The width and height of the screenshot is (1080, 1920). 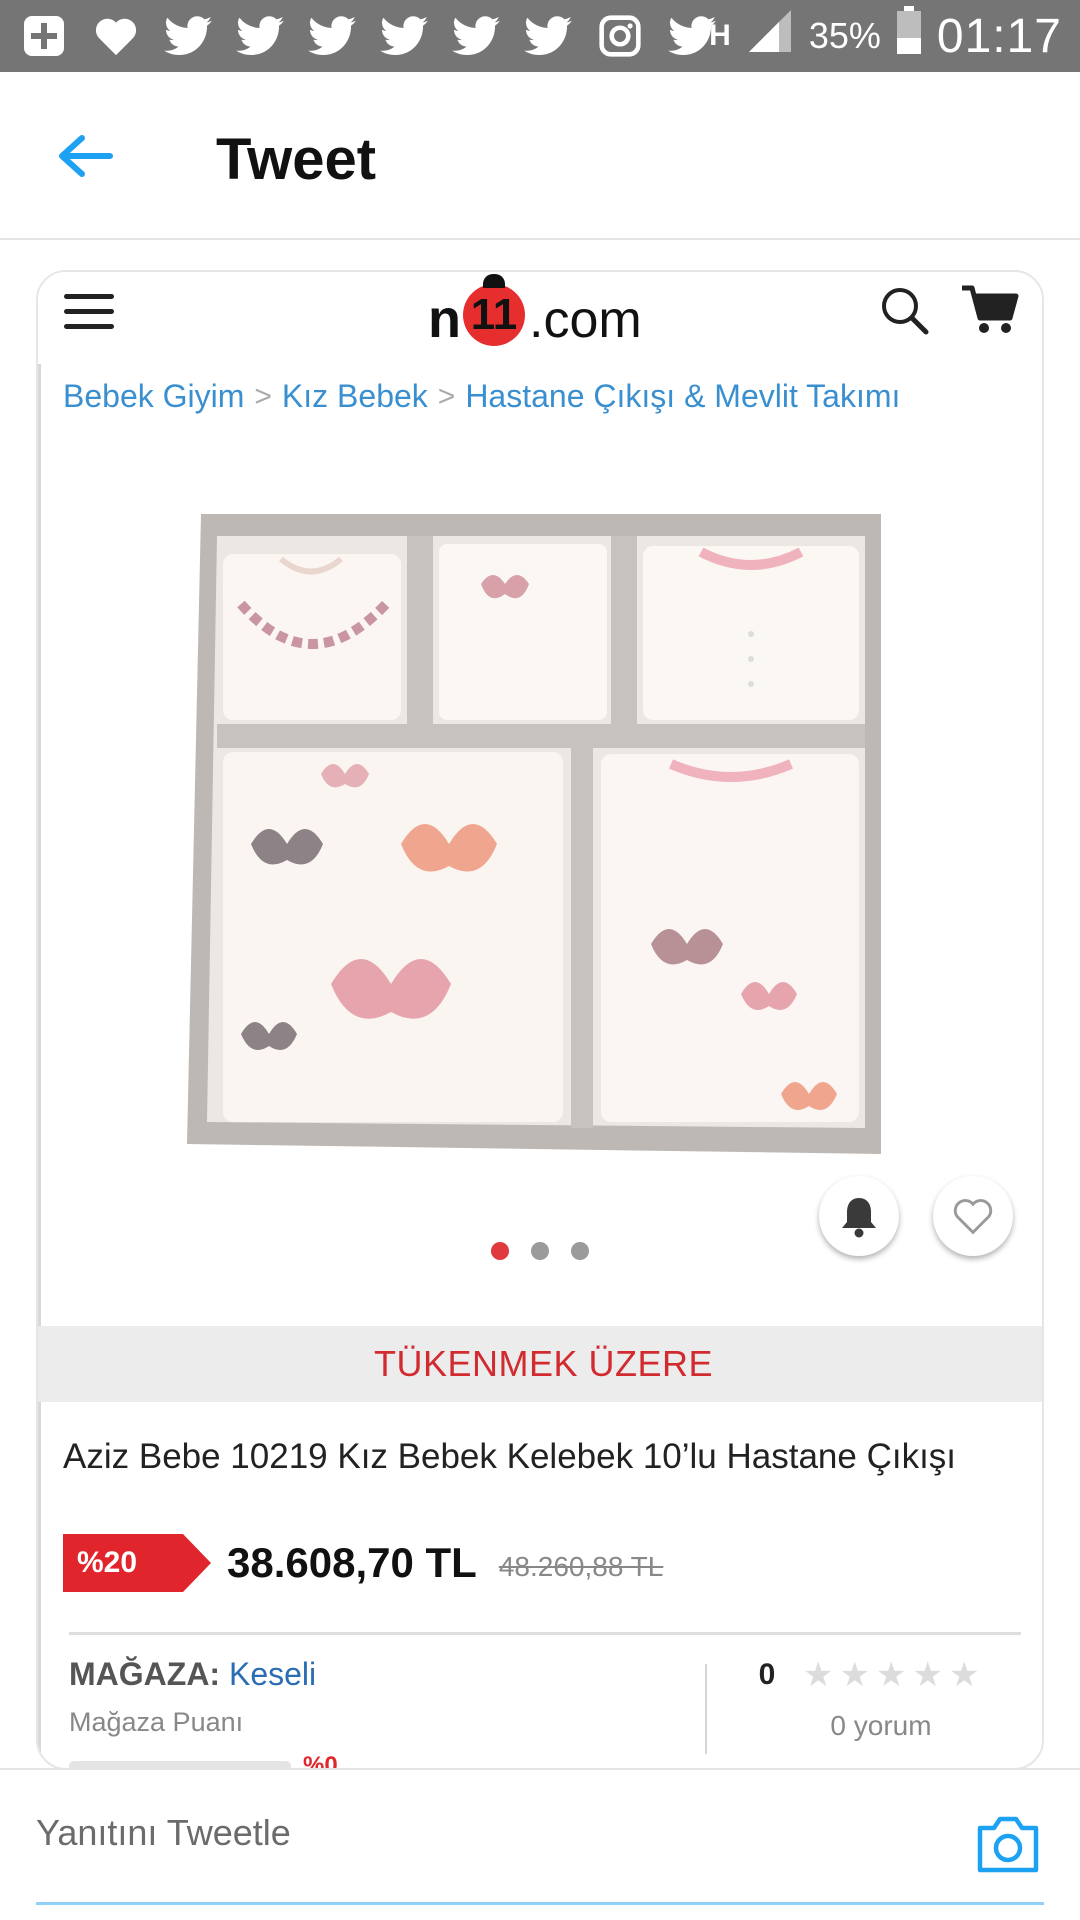 What do you see at coordinates (881, 1726) in the screenshot?
I see `review-count-link: 0 yorum` at bounding box center [881, 1726].